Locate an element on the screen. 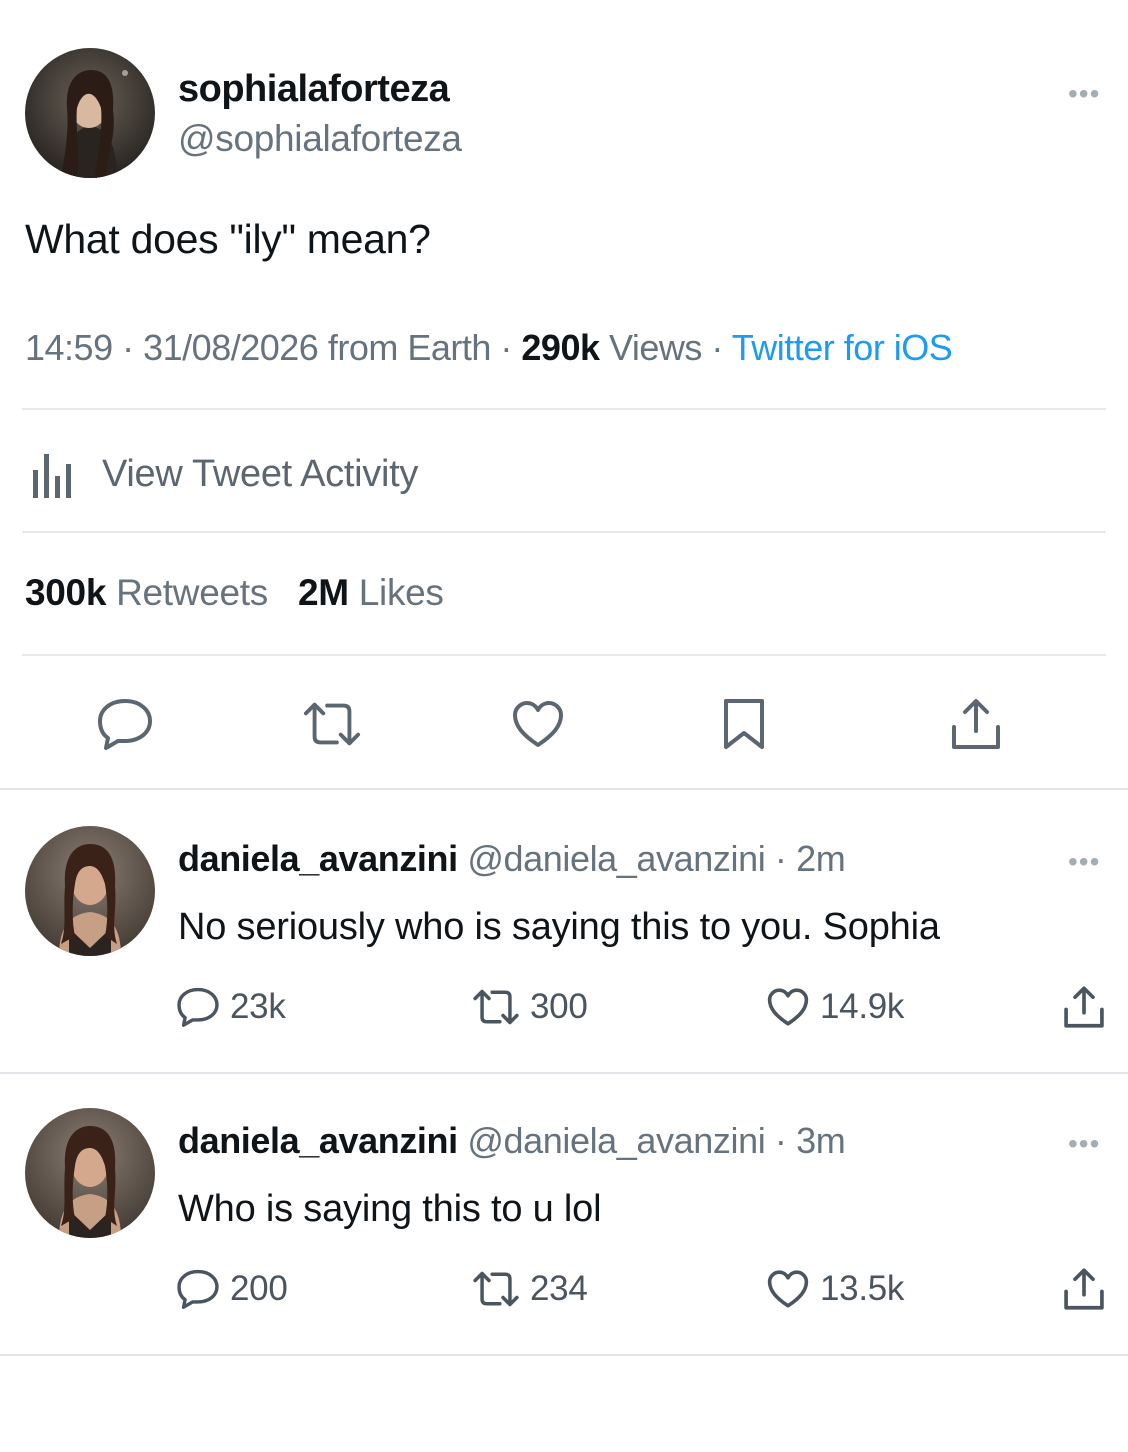 This screenshot has width=1128, height=1452. tweet-location: from Earth is located at coordinates (409, 347).